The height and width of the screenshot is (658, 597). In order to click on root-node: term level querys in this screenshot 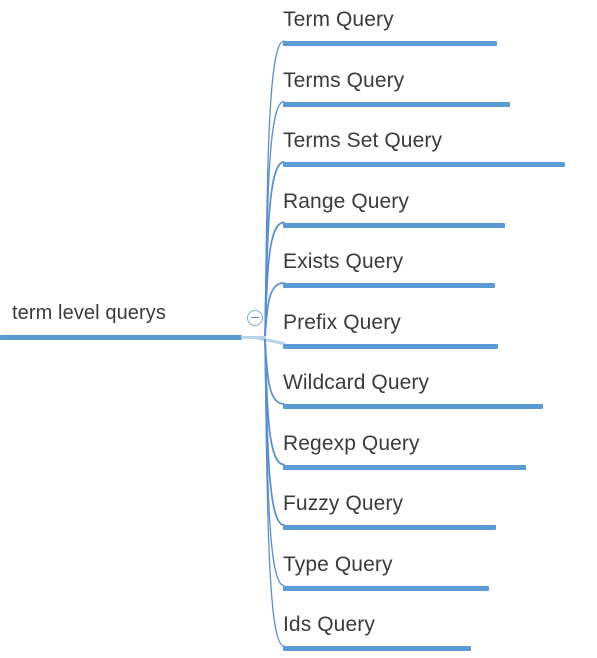, I will do `click(133, 322)`.